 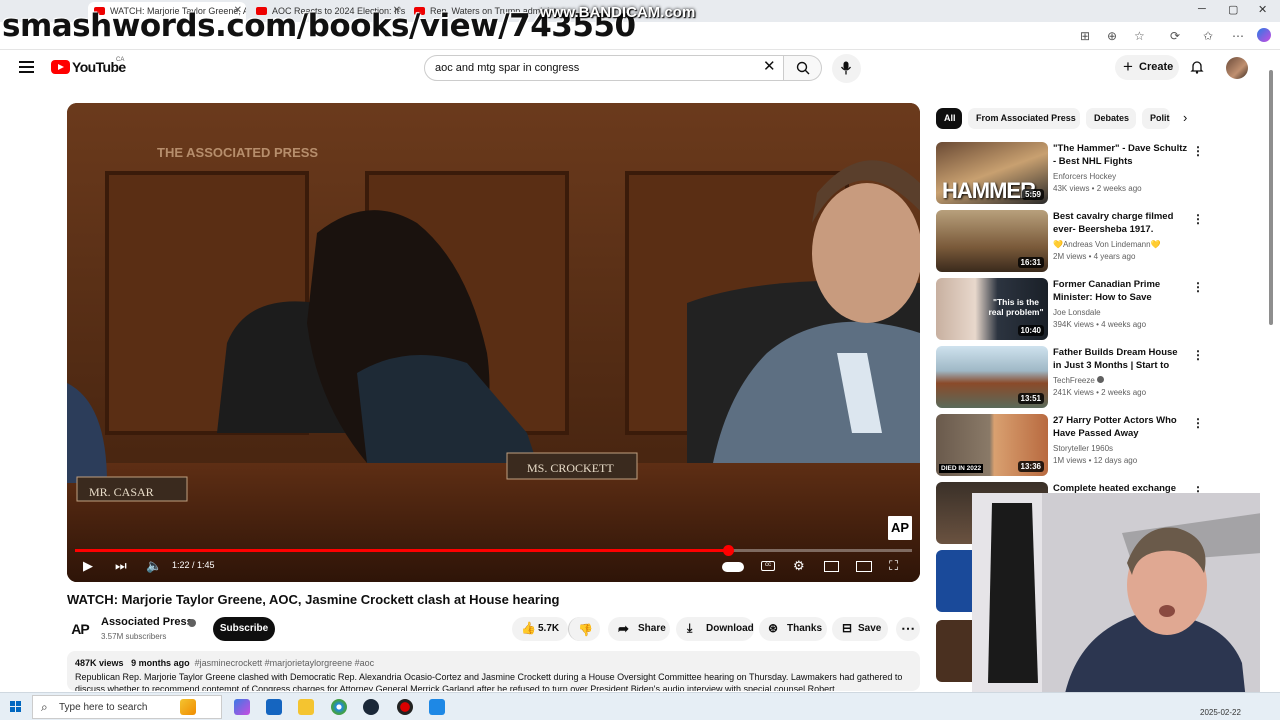 What do you see at coordinates (274, 707) in the screenshot?
I see `microsoft-store-icon` at bounding box center [274, 707].